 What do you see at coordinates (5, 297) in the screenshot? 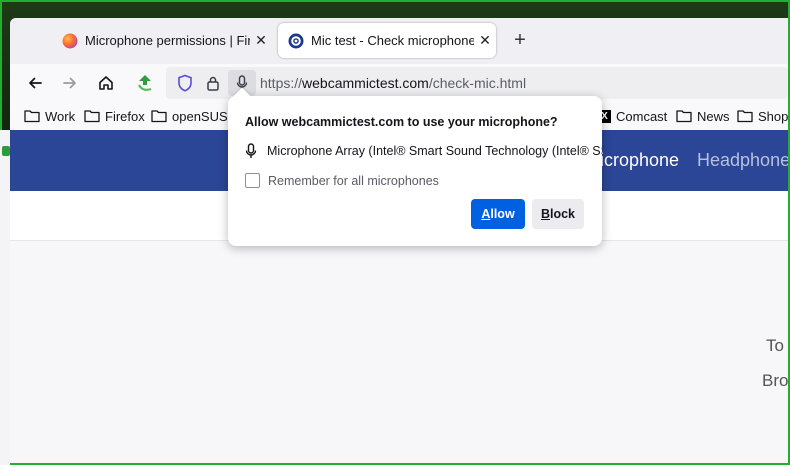
I see `background-window-edge` at bounding box center [5, 297].